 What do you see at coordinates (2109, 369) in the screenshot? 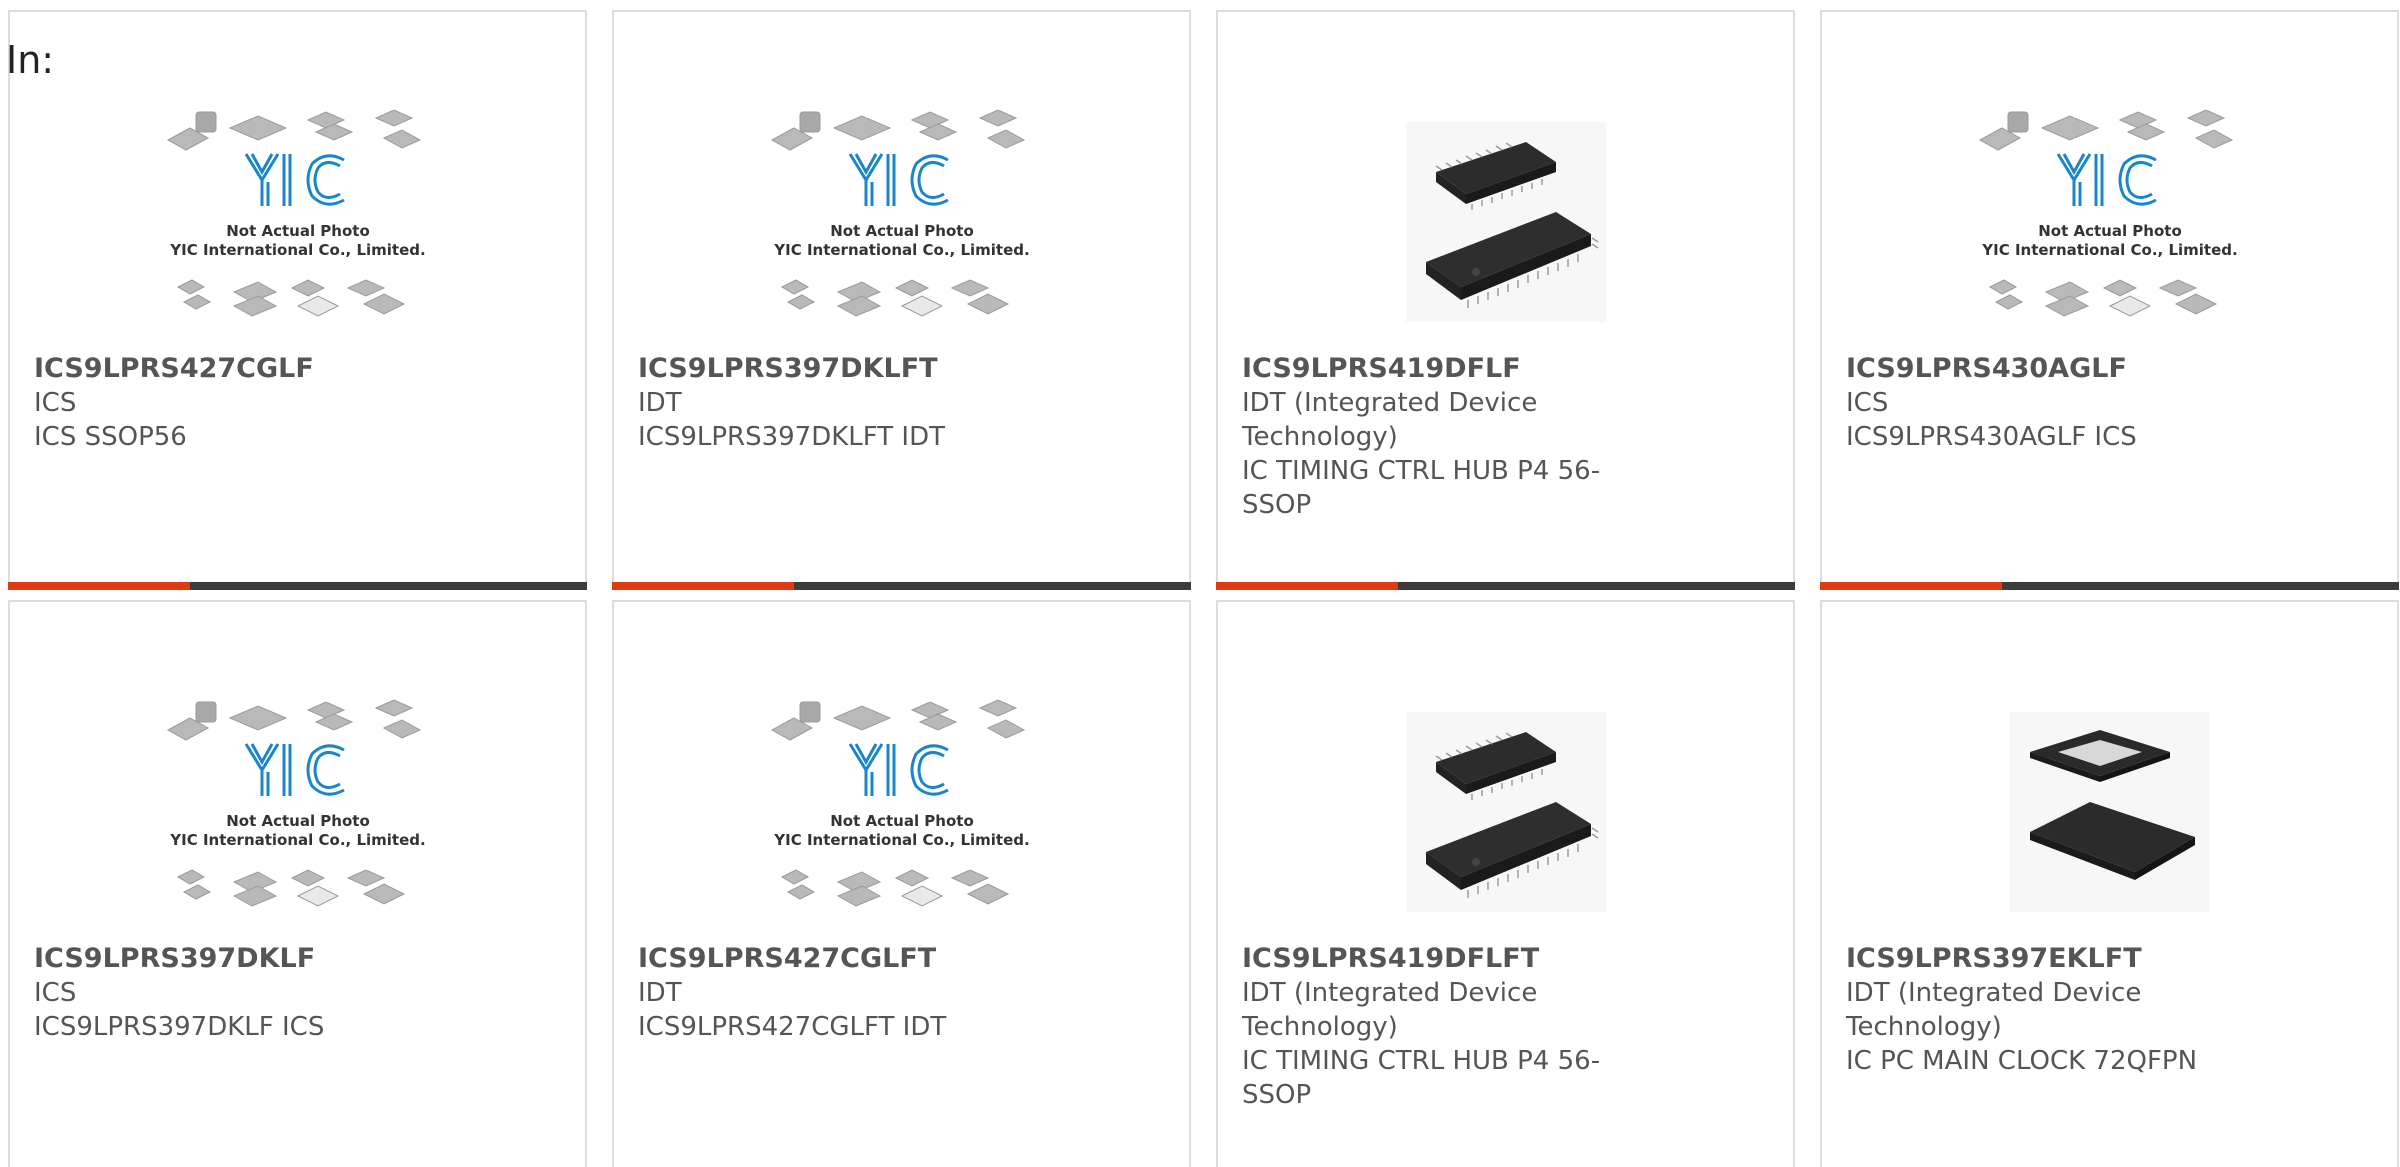
I see `part-number-link: ICS9LPRS430AGLF` at bounding box center [2109, 369].